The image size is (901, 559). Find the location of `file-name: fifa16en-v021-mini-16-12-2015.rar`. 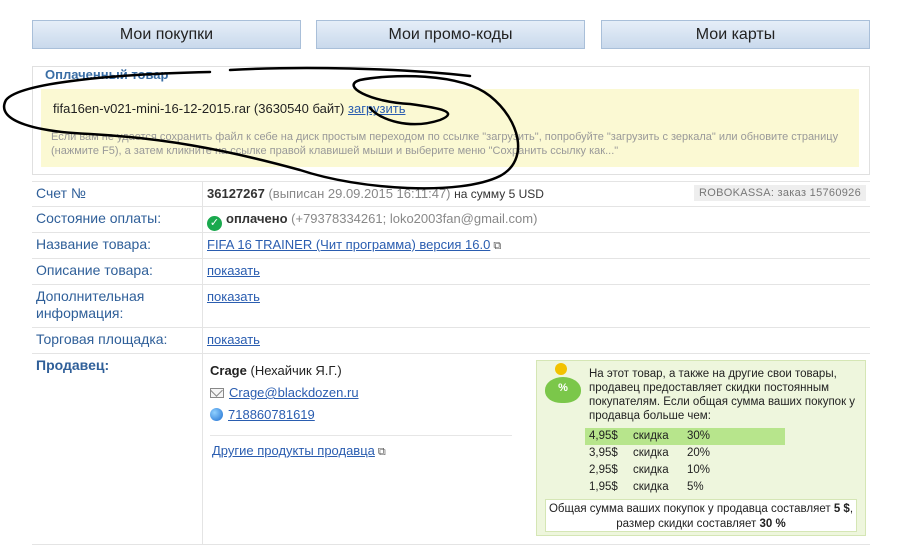

file-name: fifa16en-v021-mini-16-12-2015.rar is located at coordinates (152, 108).